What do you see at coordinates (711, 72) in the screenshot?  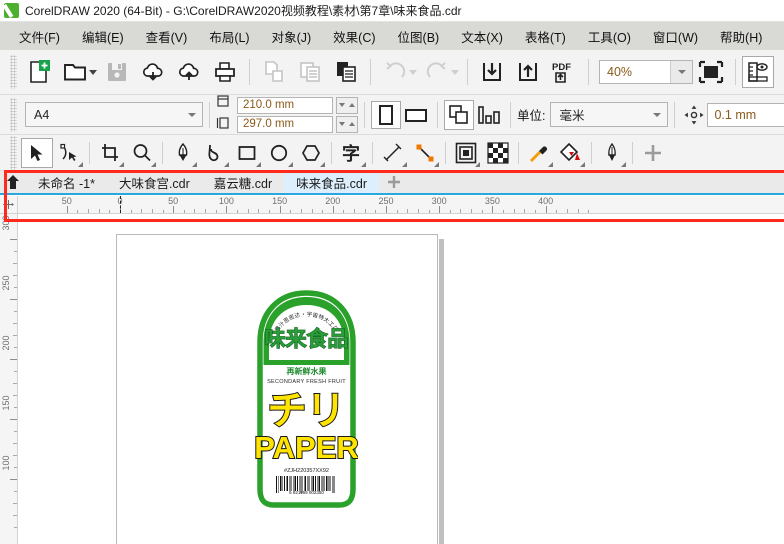 I see `fit-page-icon` at bounding box center [711, 72].